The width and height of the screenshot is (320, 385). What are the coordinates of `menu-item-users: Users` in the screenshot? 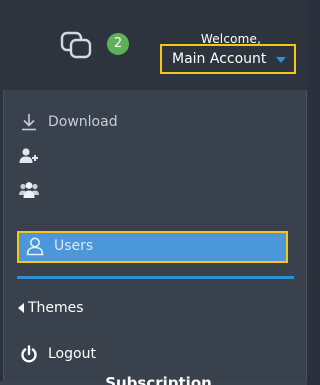 It's located at (58, 246).